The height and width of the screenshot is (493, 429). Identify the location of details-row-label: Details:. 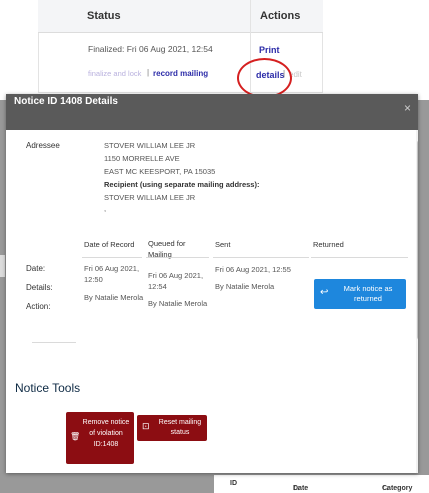
(39, 287).